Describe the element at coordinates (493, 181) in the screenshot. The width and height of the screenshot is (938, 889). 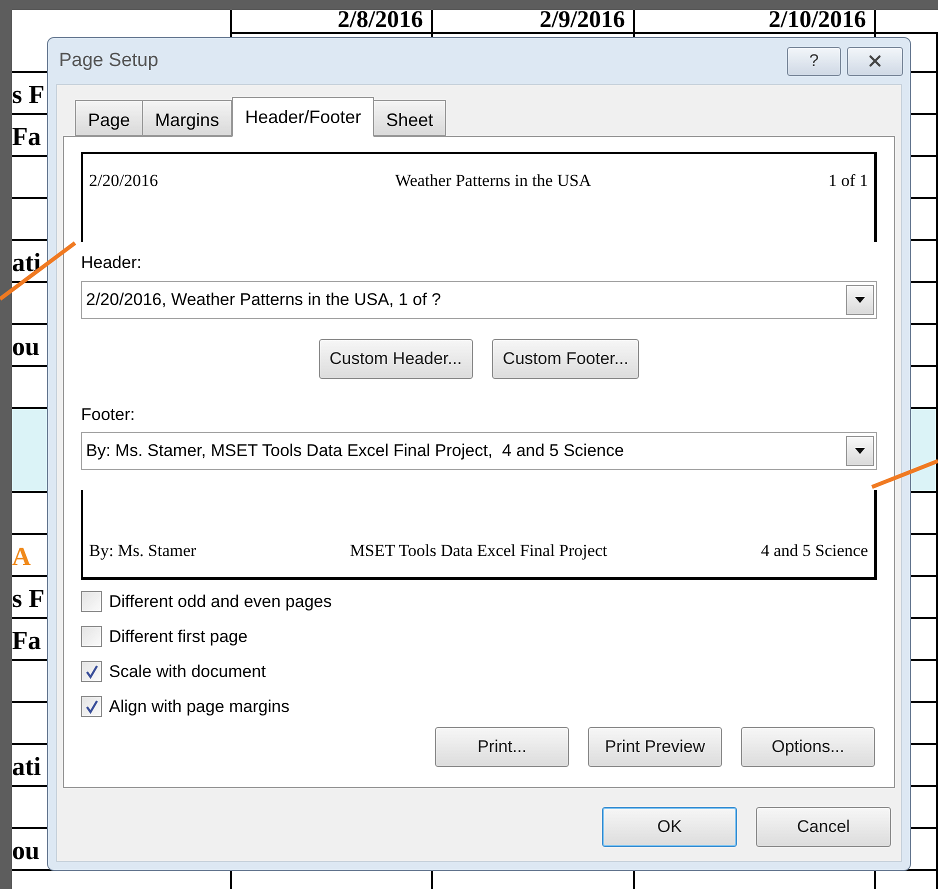
I see `preview-center-text: Weather Patterns in the USA` at that location.